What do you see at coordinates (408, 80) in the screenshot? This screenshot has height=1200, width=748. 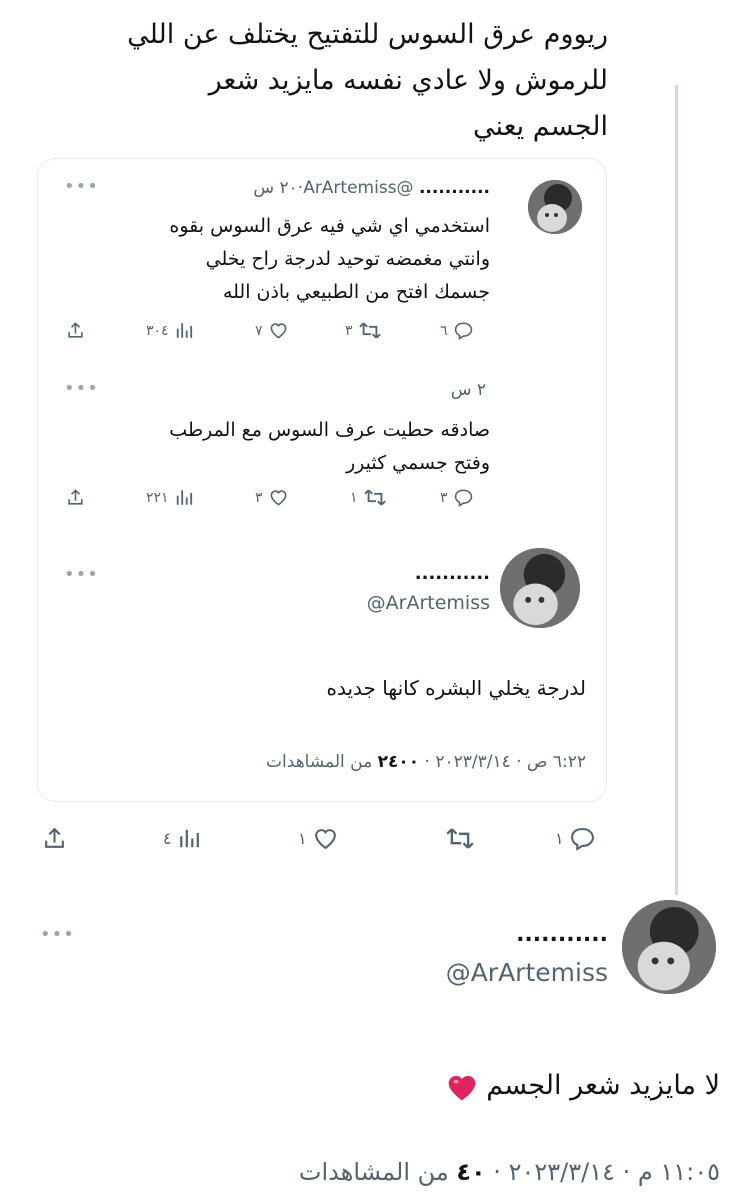 I see `main-tweet-line: للرموش ولا عادي نفسه مايزيد شعر` at bounding box center [408, 80].